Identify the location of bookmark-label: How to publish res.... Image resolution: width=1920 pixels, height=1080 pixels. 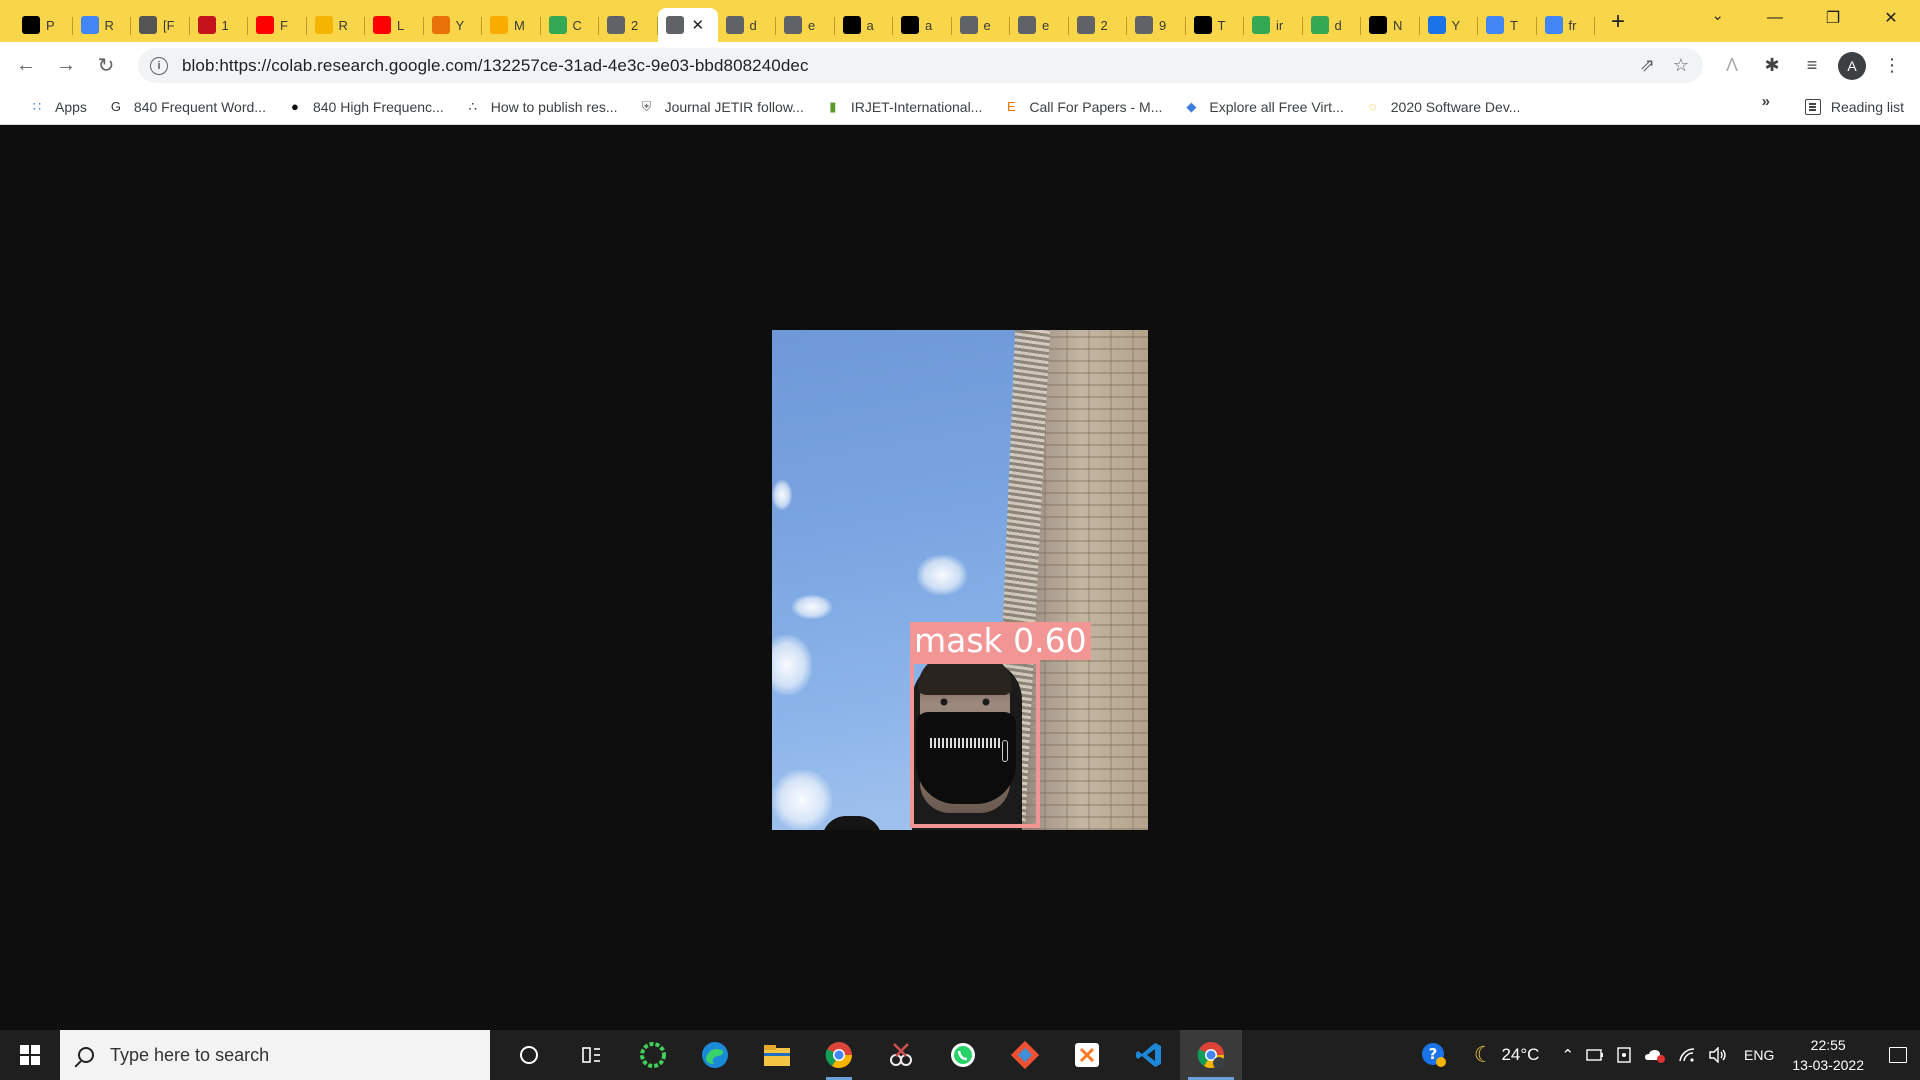
(554, 106).